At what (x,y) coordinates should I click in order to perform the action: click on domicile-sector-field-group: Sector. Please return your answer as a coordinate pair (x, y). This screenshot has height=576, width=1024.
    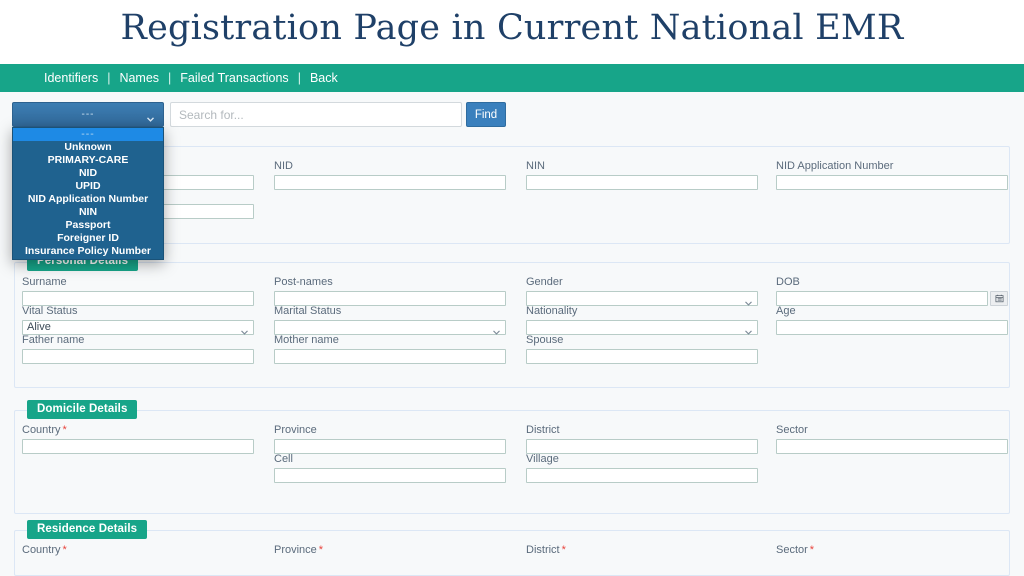
    Looking at the image, I should click on (892, 439).